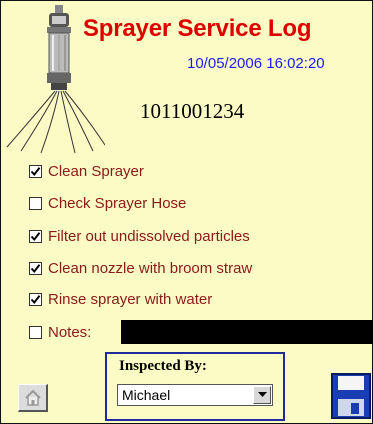  Describe the element at coordinates (192, 111) in the screenshot. I see `serial-number: 1011001234` at that location.